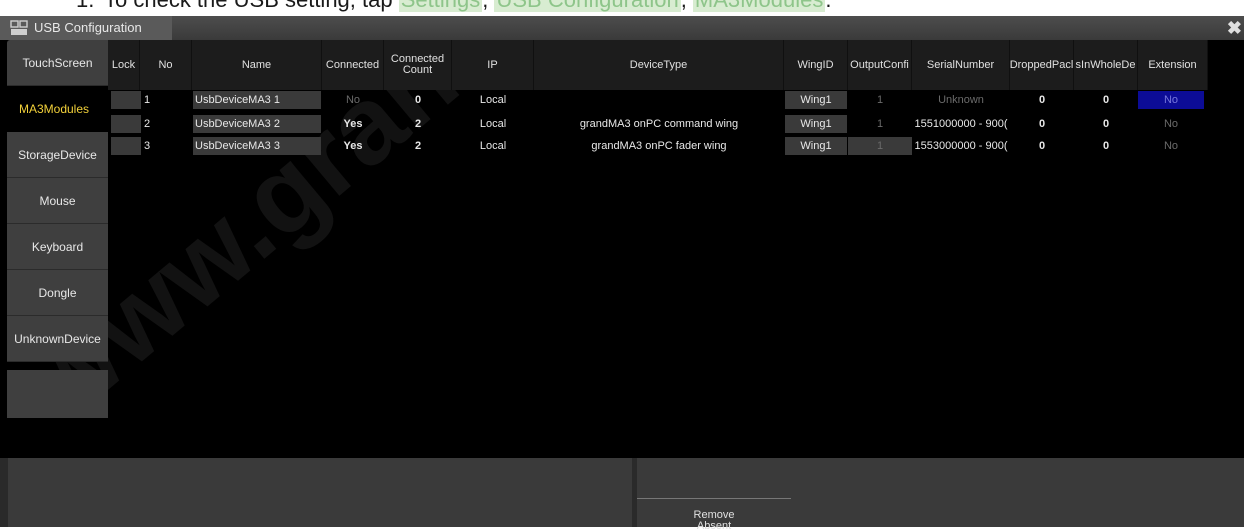 This screenshot has height=532, width=1244. I want to click on tab-storagedevice: StorageDevice, so click(57, 155).